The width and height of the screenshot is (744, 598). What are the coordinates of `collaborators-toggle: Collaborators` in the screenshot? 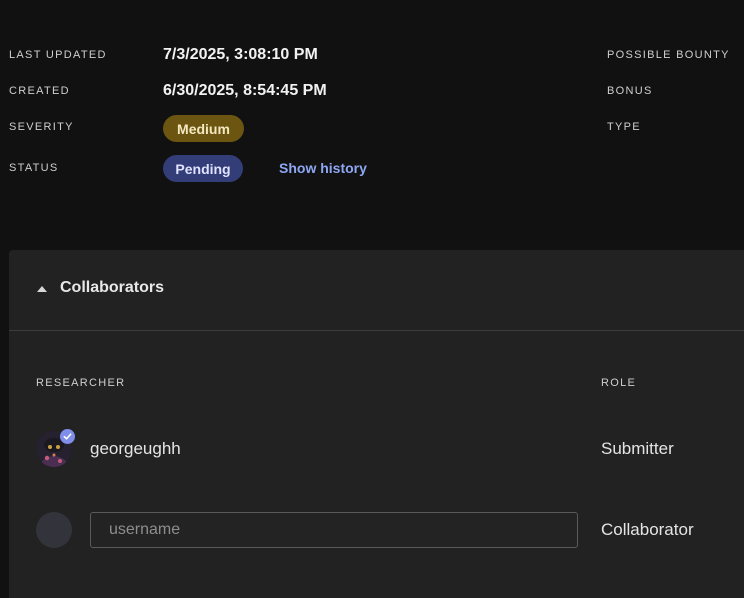 It's located at (376, 290).